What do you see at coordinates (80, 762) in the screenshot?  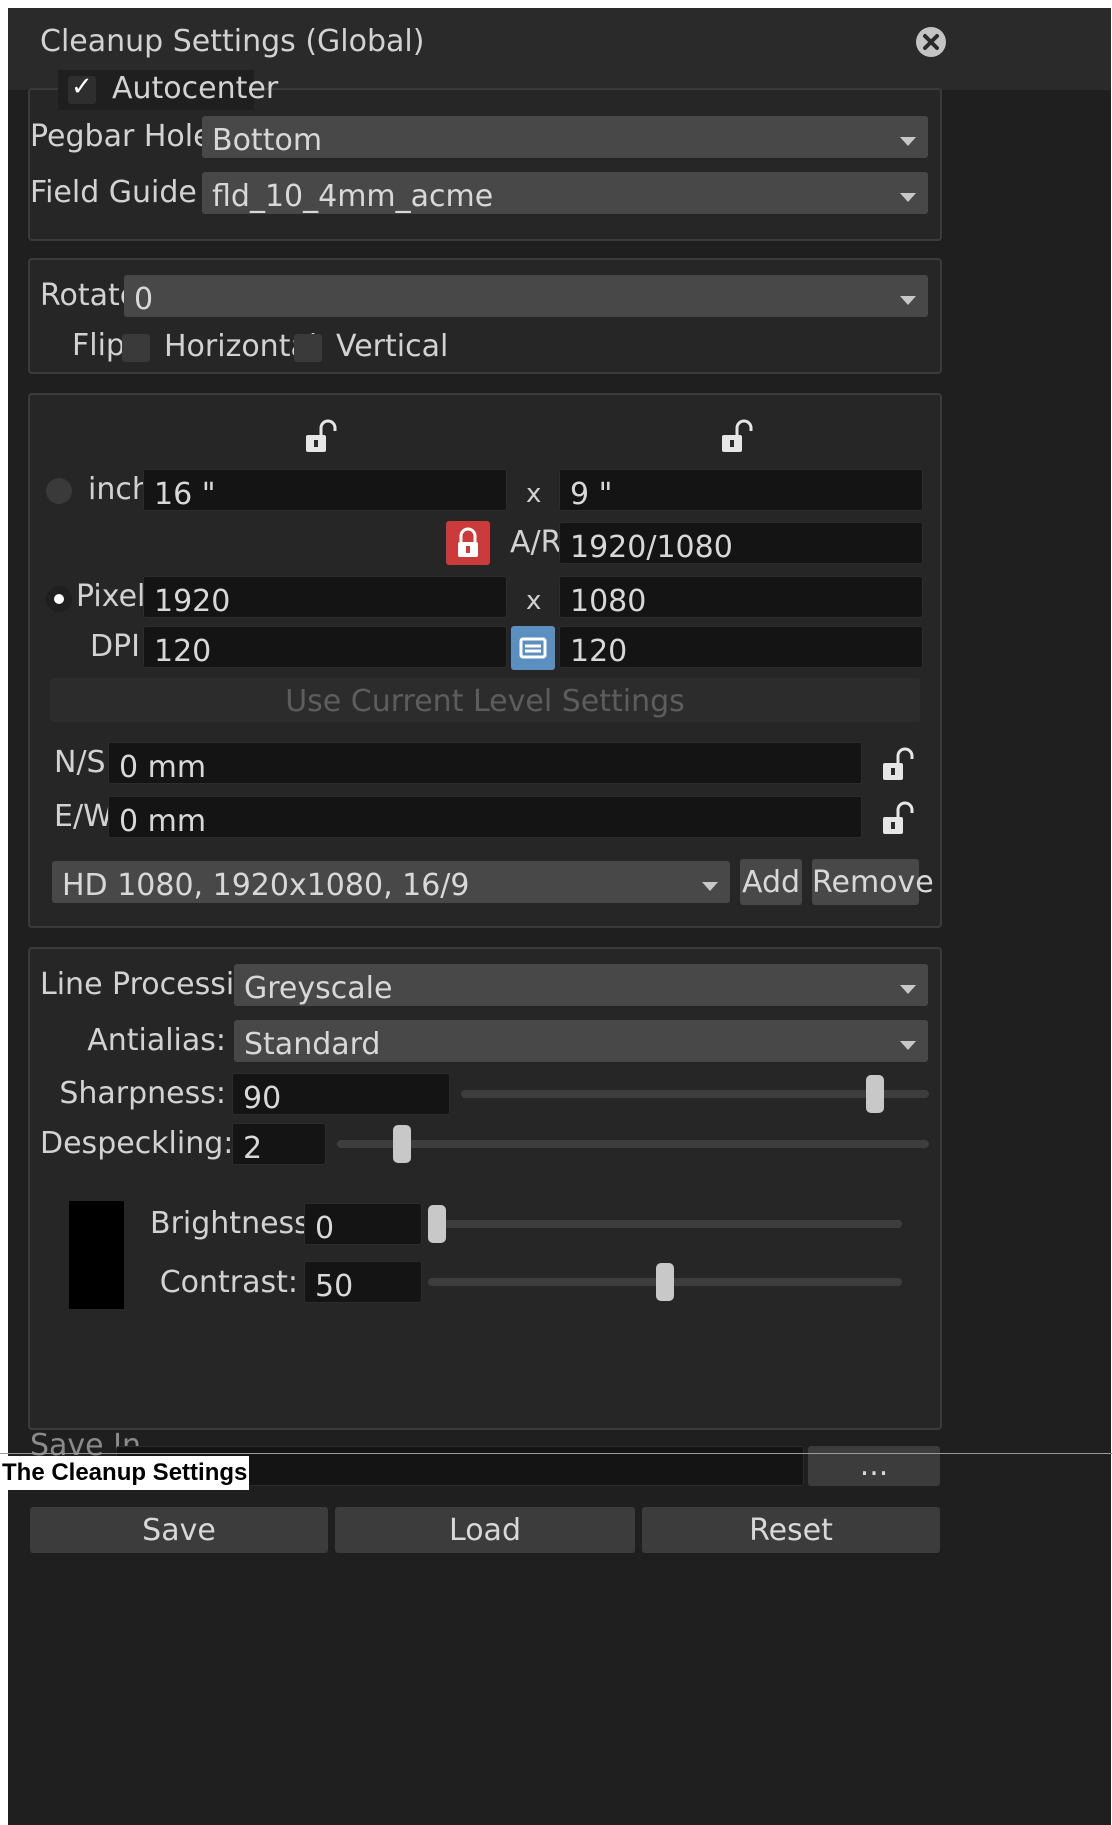 I see `ns-label: N/S` at bounding box center [80, 762].